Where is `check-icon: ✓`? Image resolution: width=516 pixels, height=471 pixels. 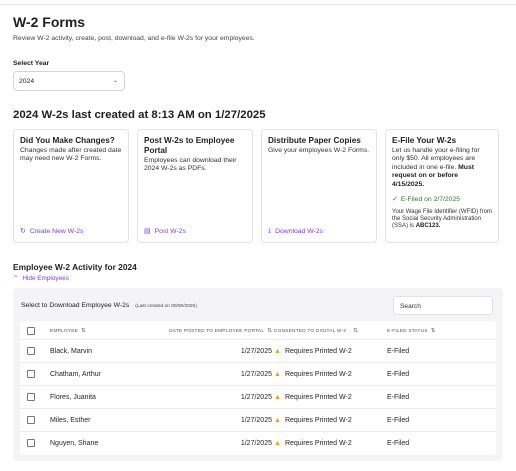
check-icon: ✓ is located at coordinates (395, 200).